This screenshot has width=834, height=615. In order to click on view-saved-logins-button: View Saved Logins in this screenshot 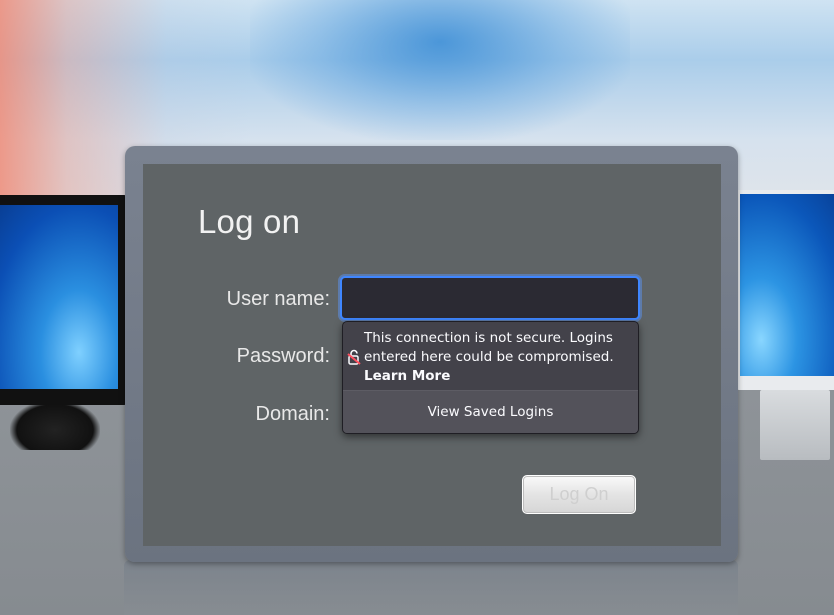, I will do `click(490, 412)`.